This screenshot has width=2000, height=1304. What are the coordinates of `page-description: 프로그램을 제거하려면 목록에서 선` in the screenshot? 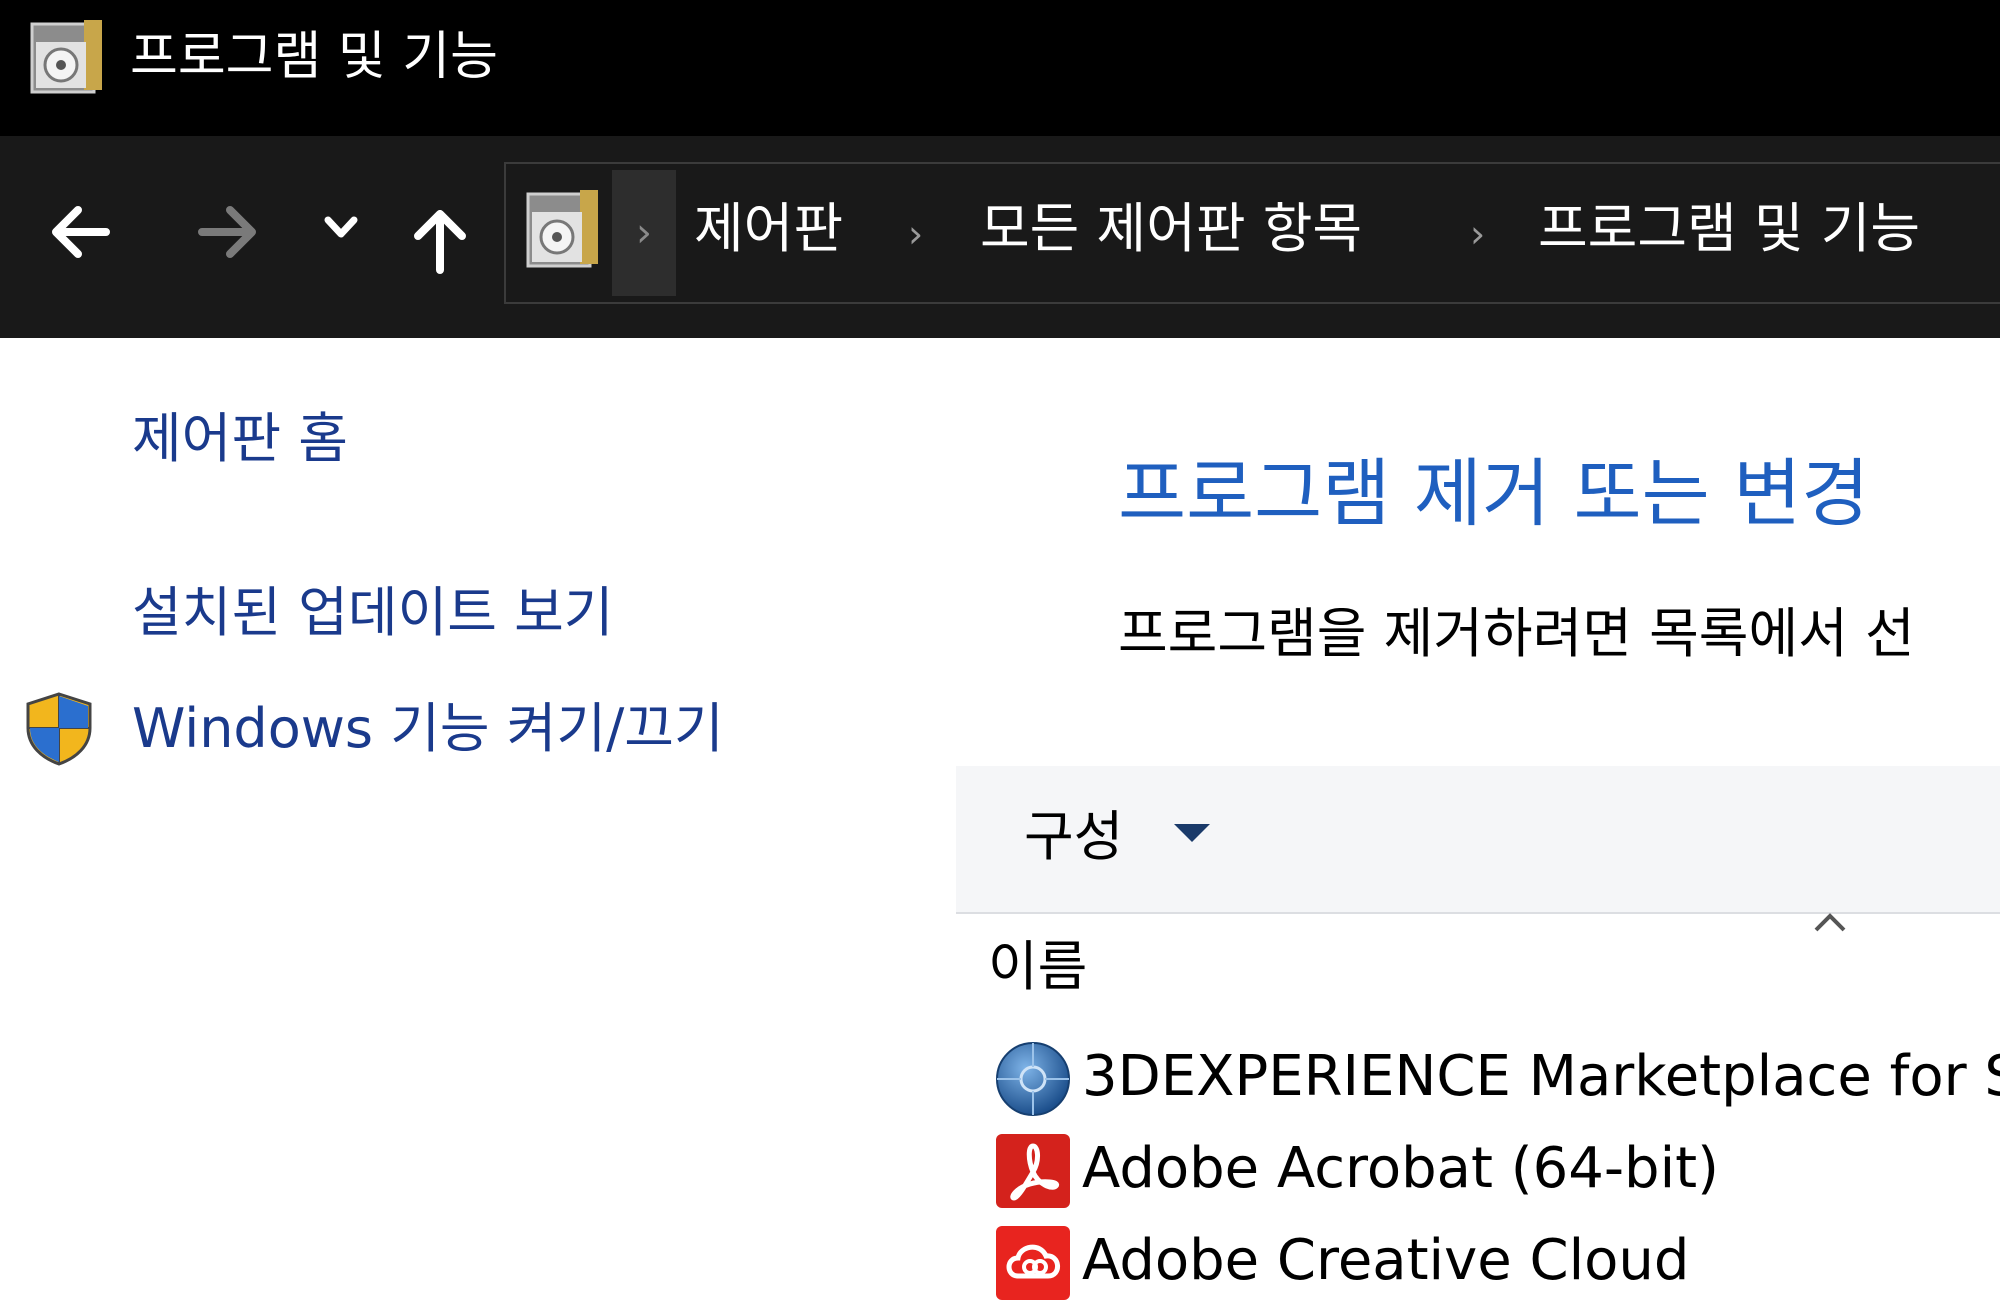 It's located at (1516, 633).